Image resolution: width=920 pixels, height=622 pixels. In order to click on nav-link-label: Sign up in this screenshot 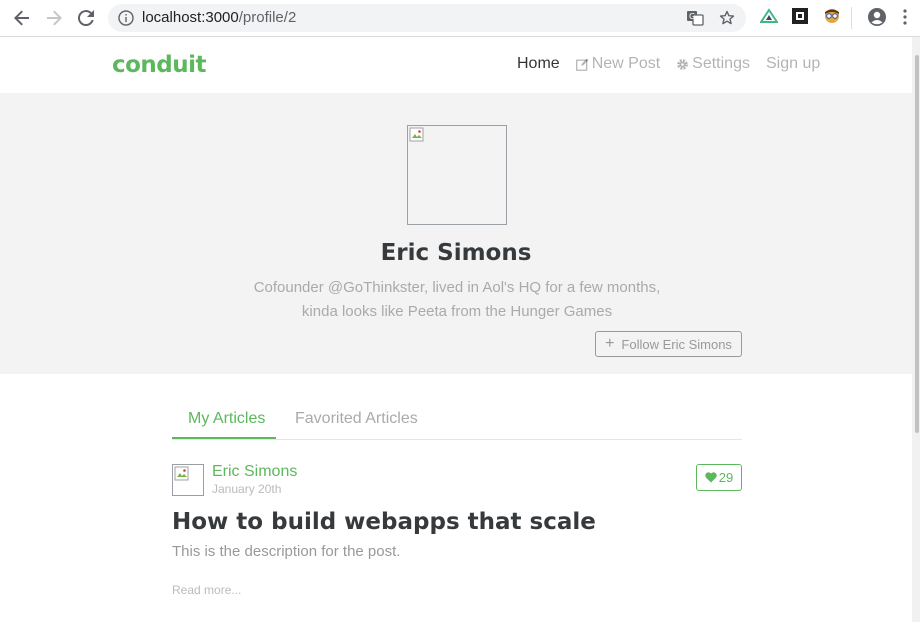, I will do `click(793, 63)`.